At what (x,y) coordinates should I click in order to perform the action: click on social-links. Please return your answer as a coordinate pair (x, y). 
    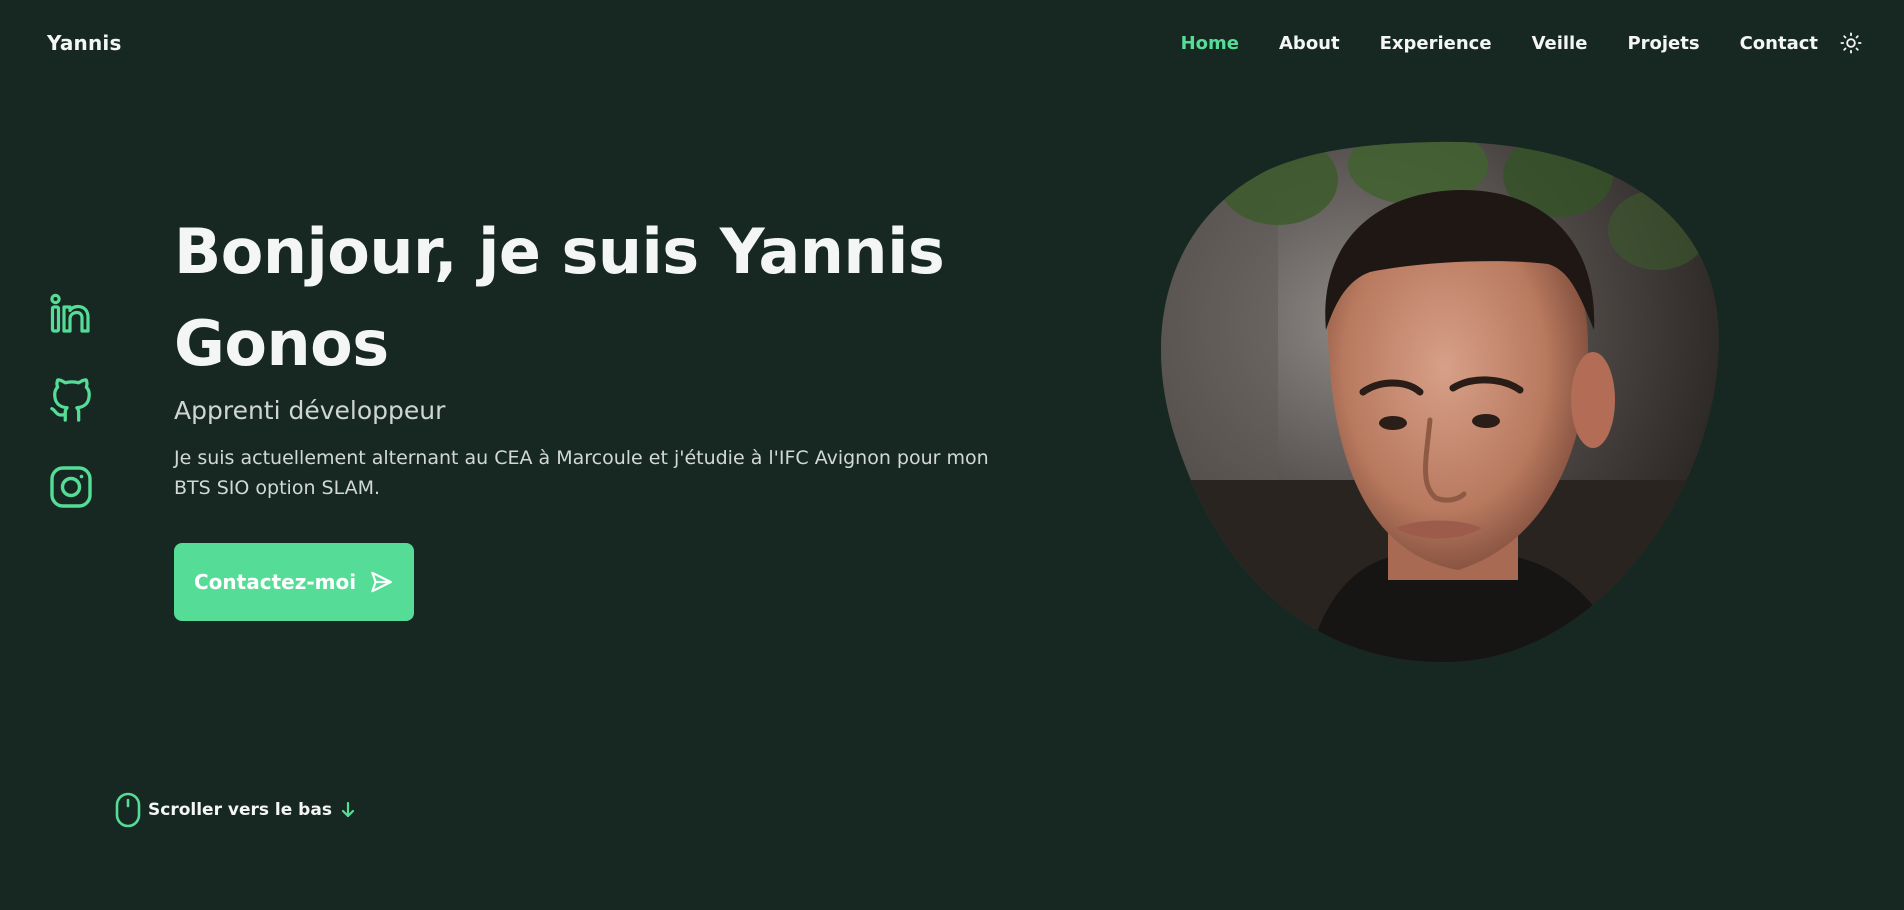
    Looking at the image, I should click on (71, 421).